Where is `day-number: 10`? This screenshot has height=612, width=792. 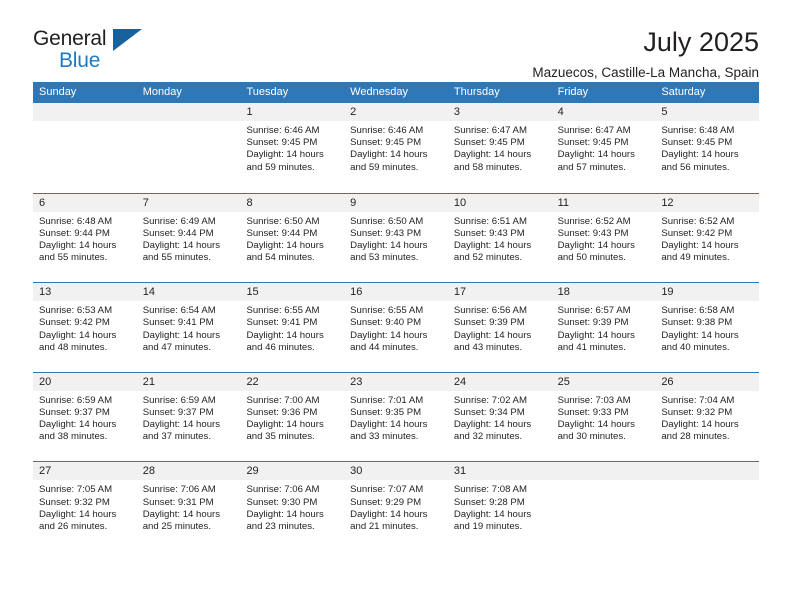
day-number: 10 is located at coordinates (499, 202).